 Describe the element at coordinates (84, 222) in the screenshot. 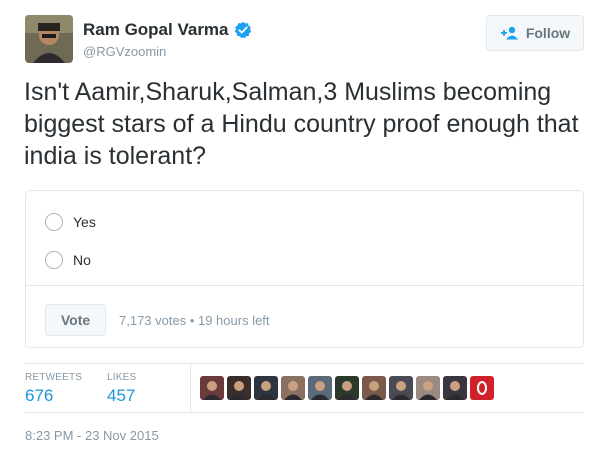

I see `poll-option-label: Yes` at that location.